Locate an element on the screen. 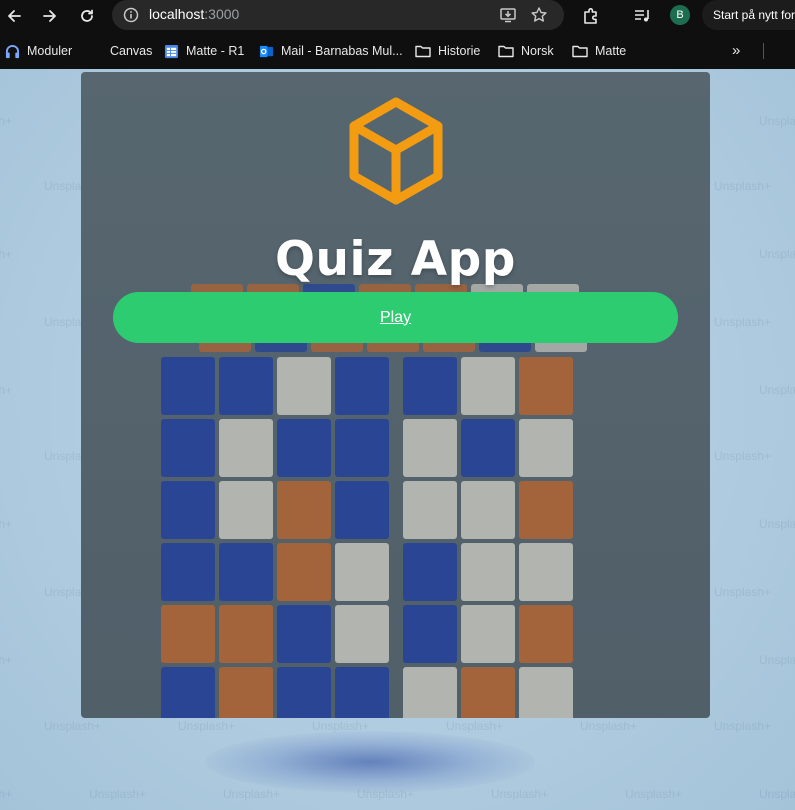  forward-button is located at coordinates (50, 16).